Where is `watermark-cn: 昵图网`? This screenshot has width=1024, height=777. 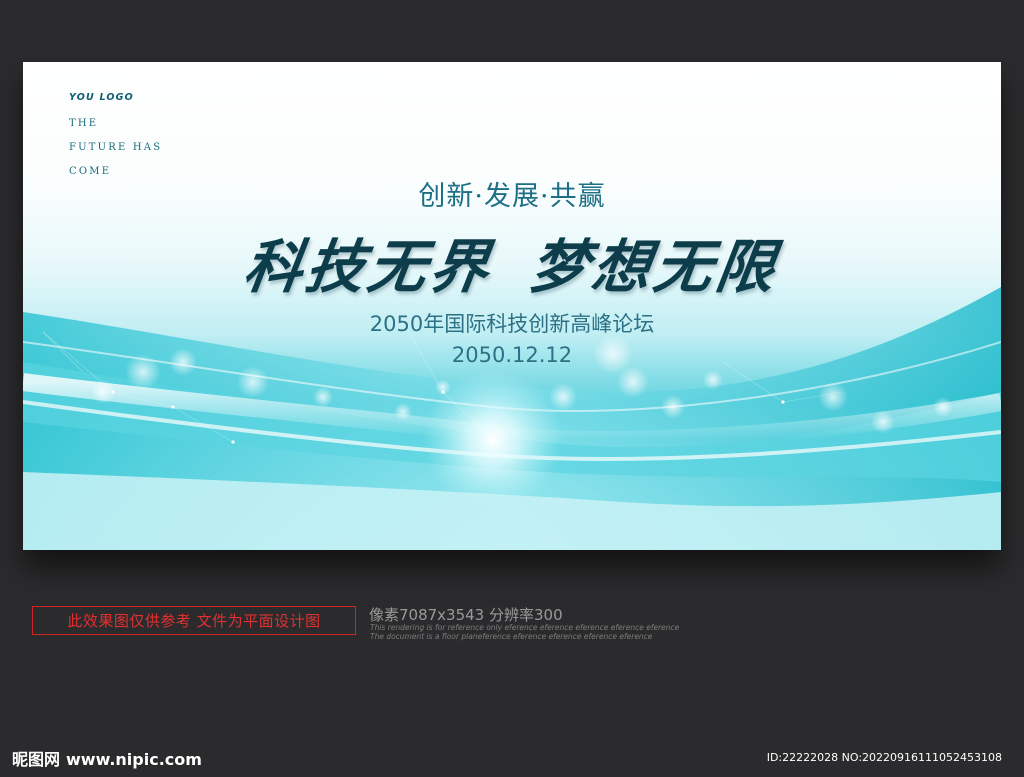 watermark-cn: 昵图网 is located at coordinates (36, 759).